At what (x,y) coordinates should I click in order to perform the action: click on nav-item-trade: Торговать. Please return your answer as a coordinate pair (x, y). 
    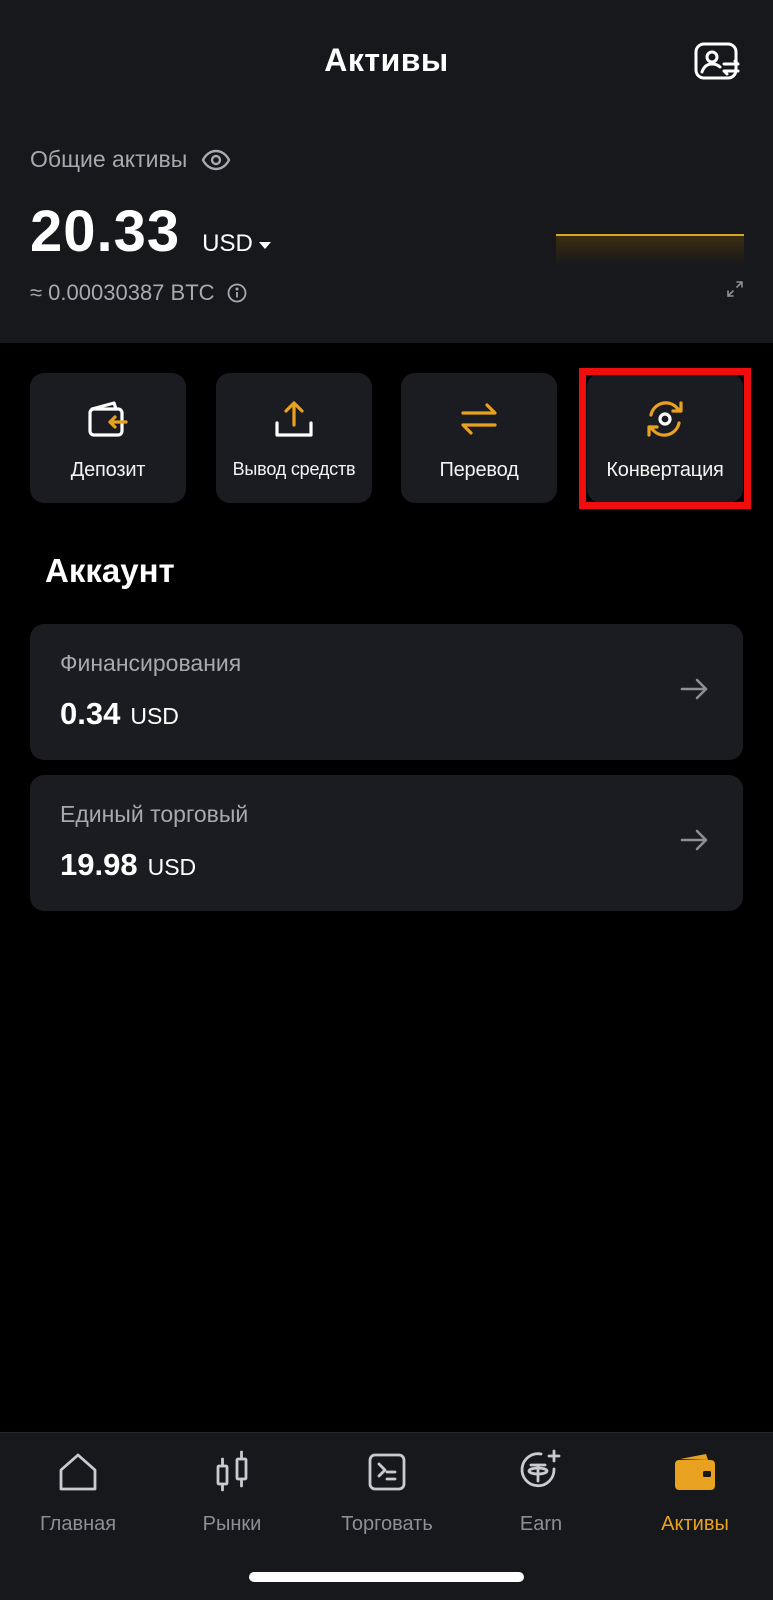
    Looking at the image, I should click on (387, 1492).